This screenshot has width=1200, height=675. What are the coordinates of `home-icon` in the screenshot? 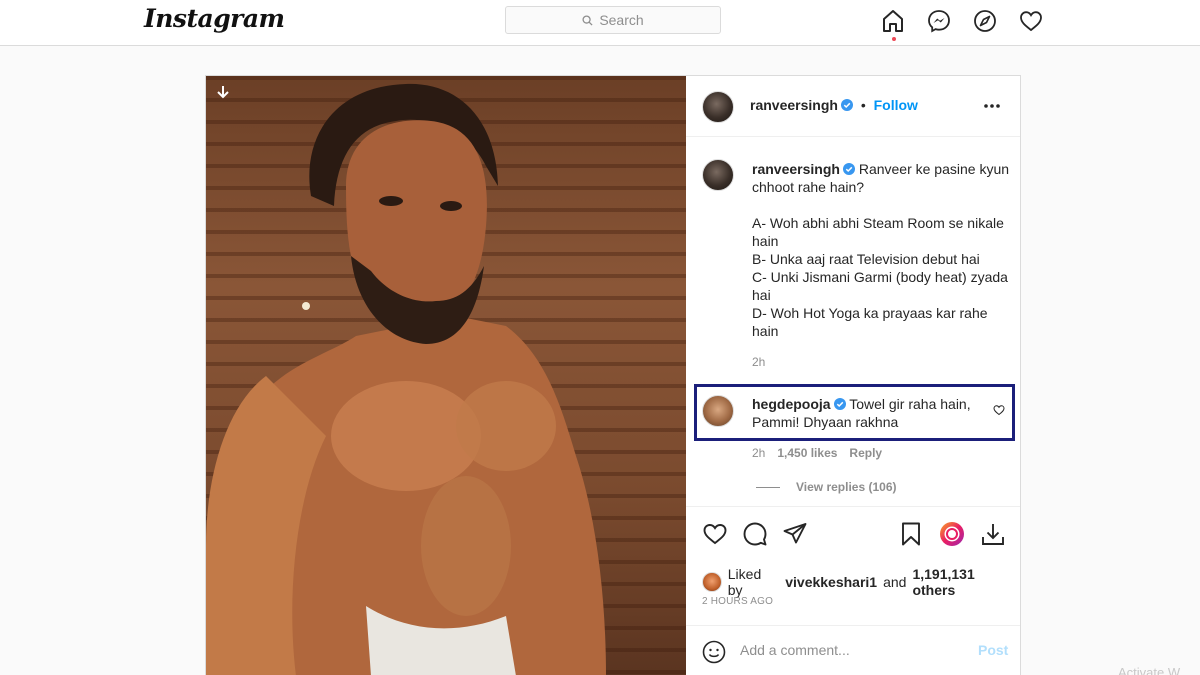 It's located at (893, 21).